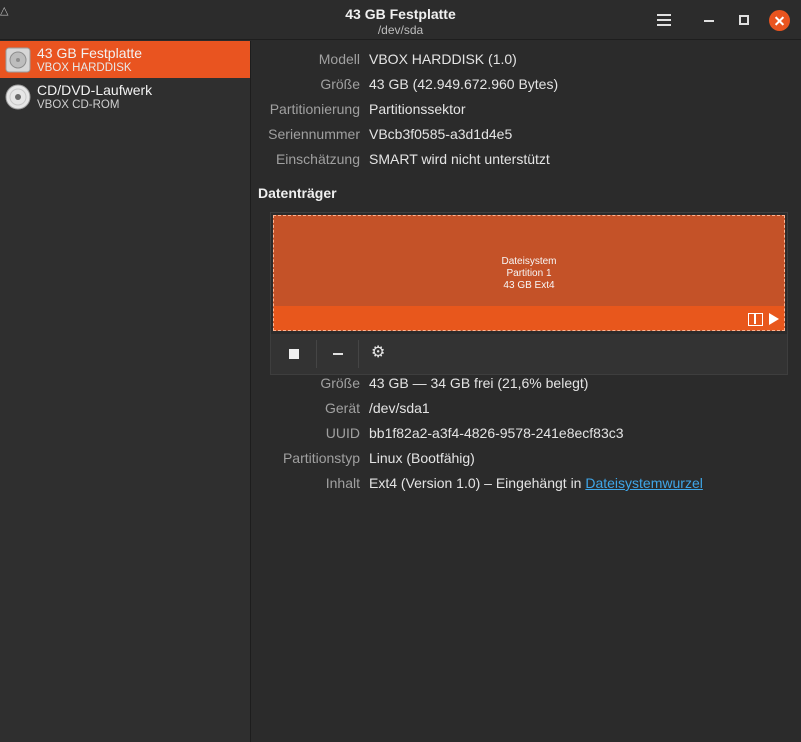 The image size is (801, 742). I want to click on partitioning-value: Partitionssektor, so click(417, 109).